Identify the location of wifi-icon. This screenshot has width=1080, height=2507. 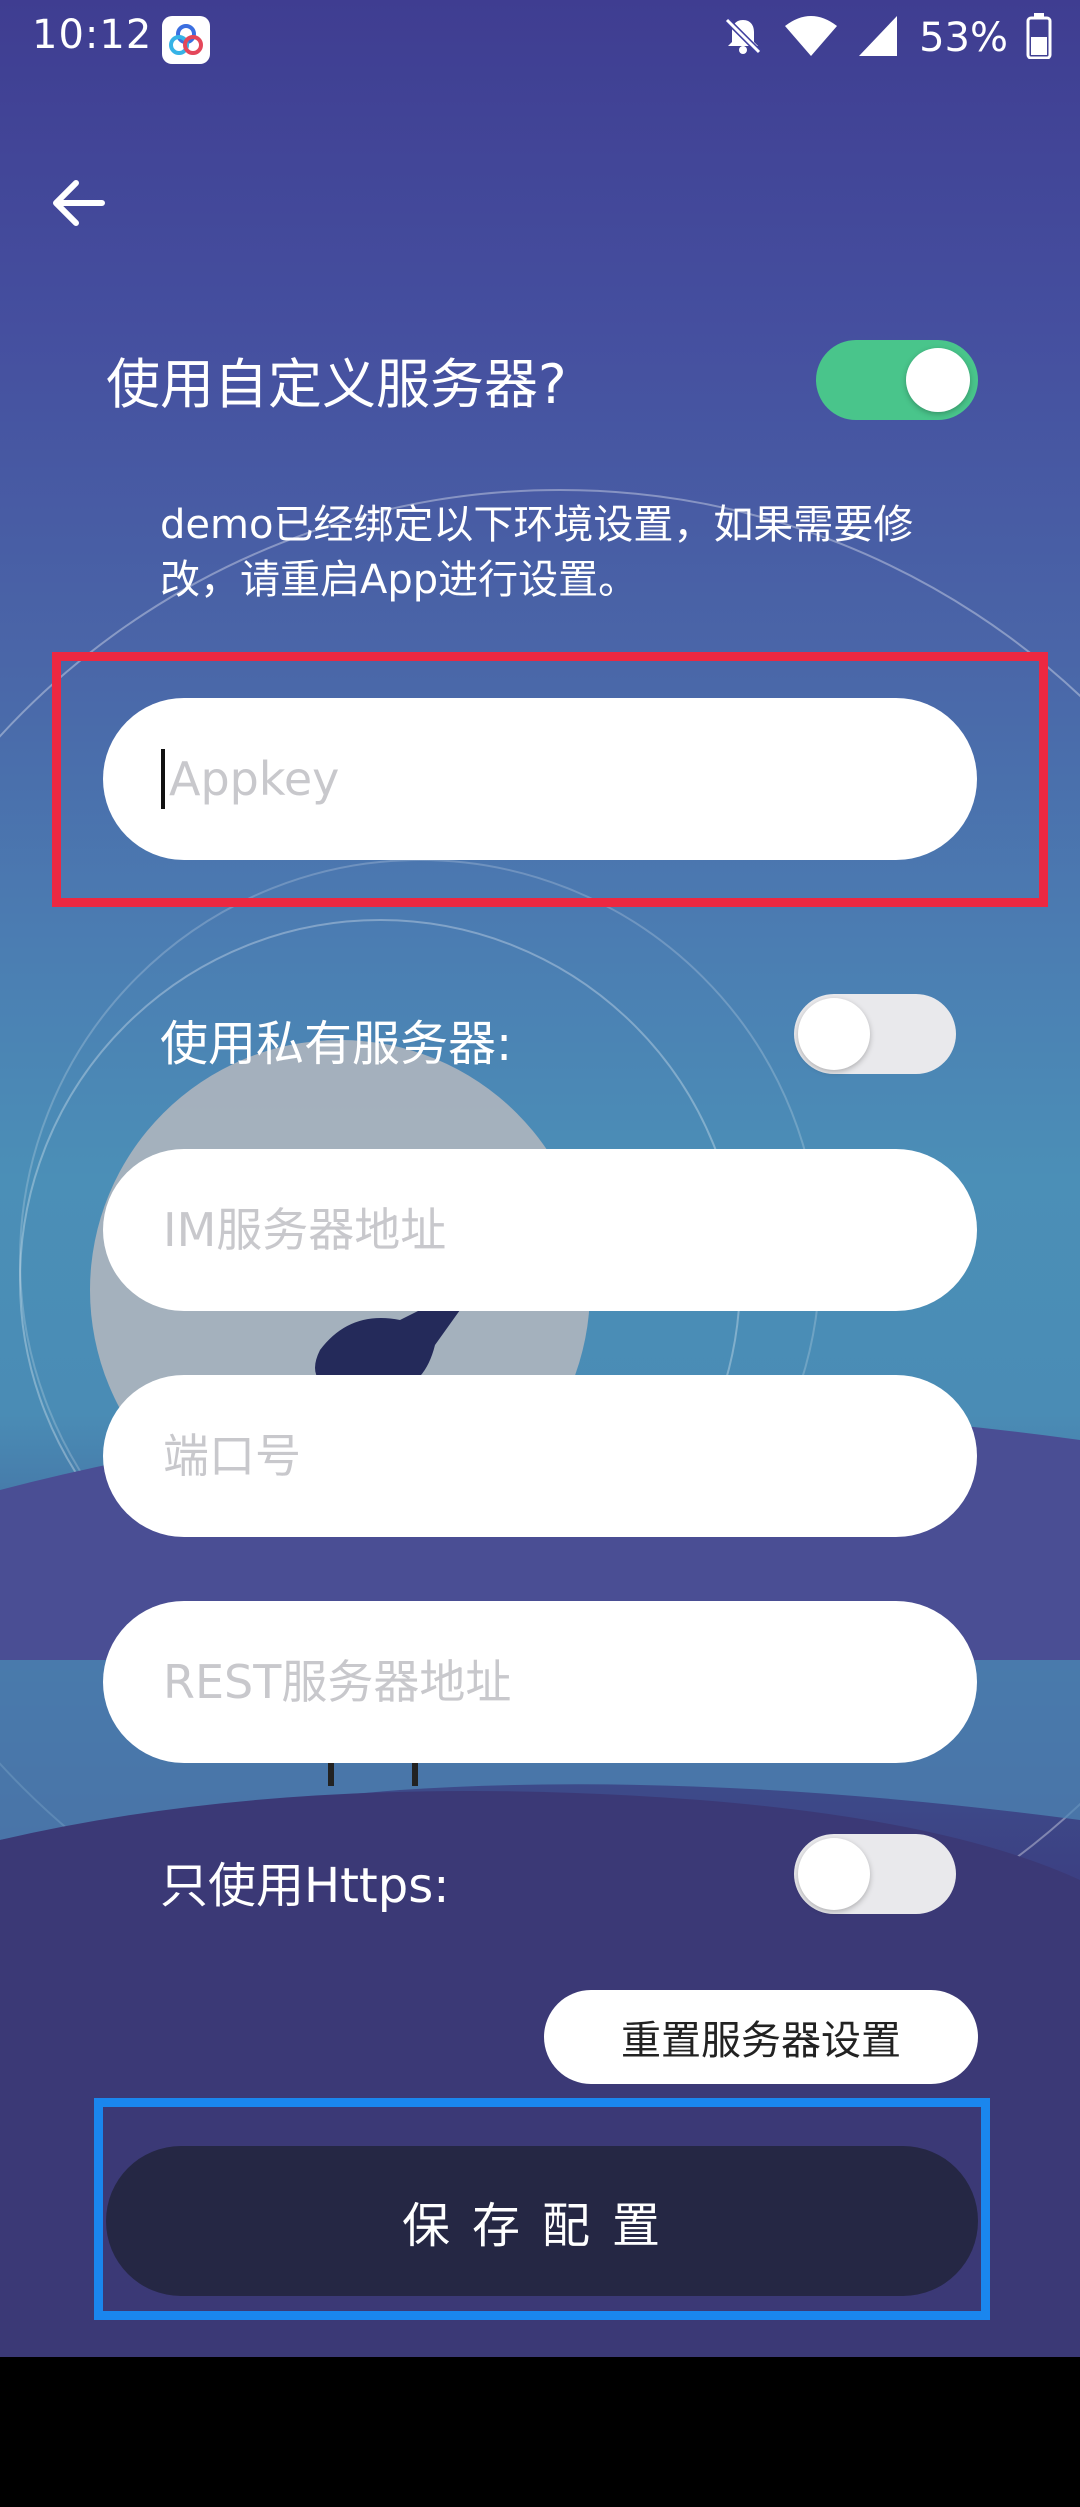
(811, 38).